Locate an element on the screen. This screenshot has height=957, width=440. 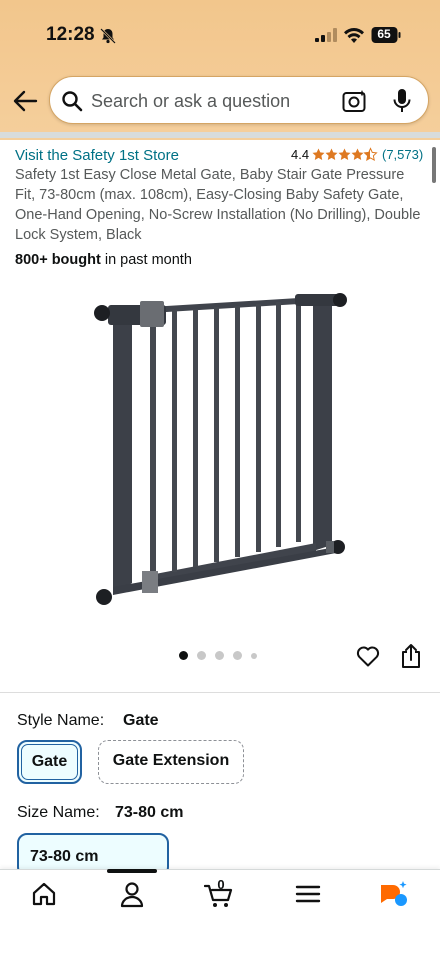
scroll-indicator is located at coordinates (434, 165).